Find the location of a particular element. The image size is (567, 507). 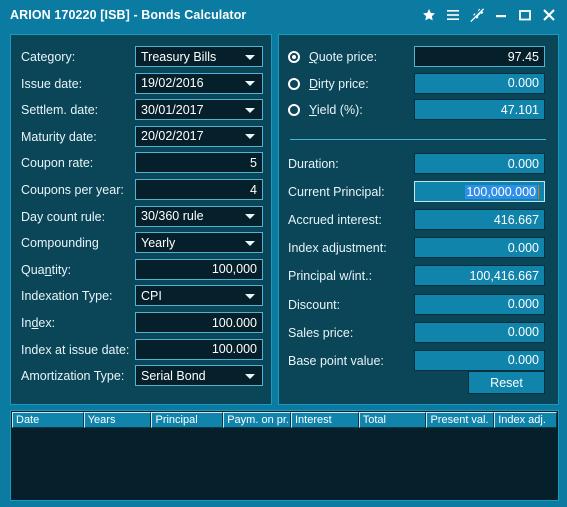

field-label: Discount: is located at coordinates (314, 304).